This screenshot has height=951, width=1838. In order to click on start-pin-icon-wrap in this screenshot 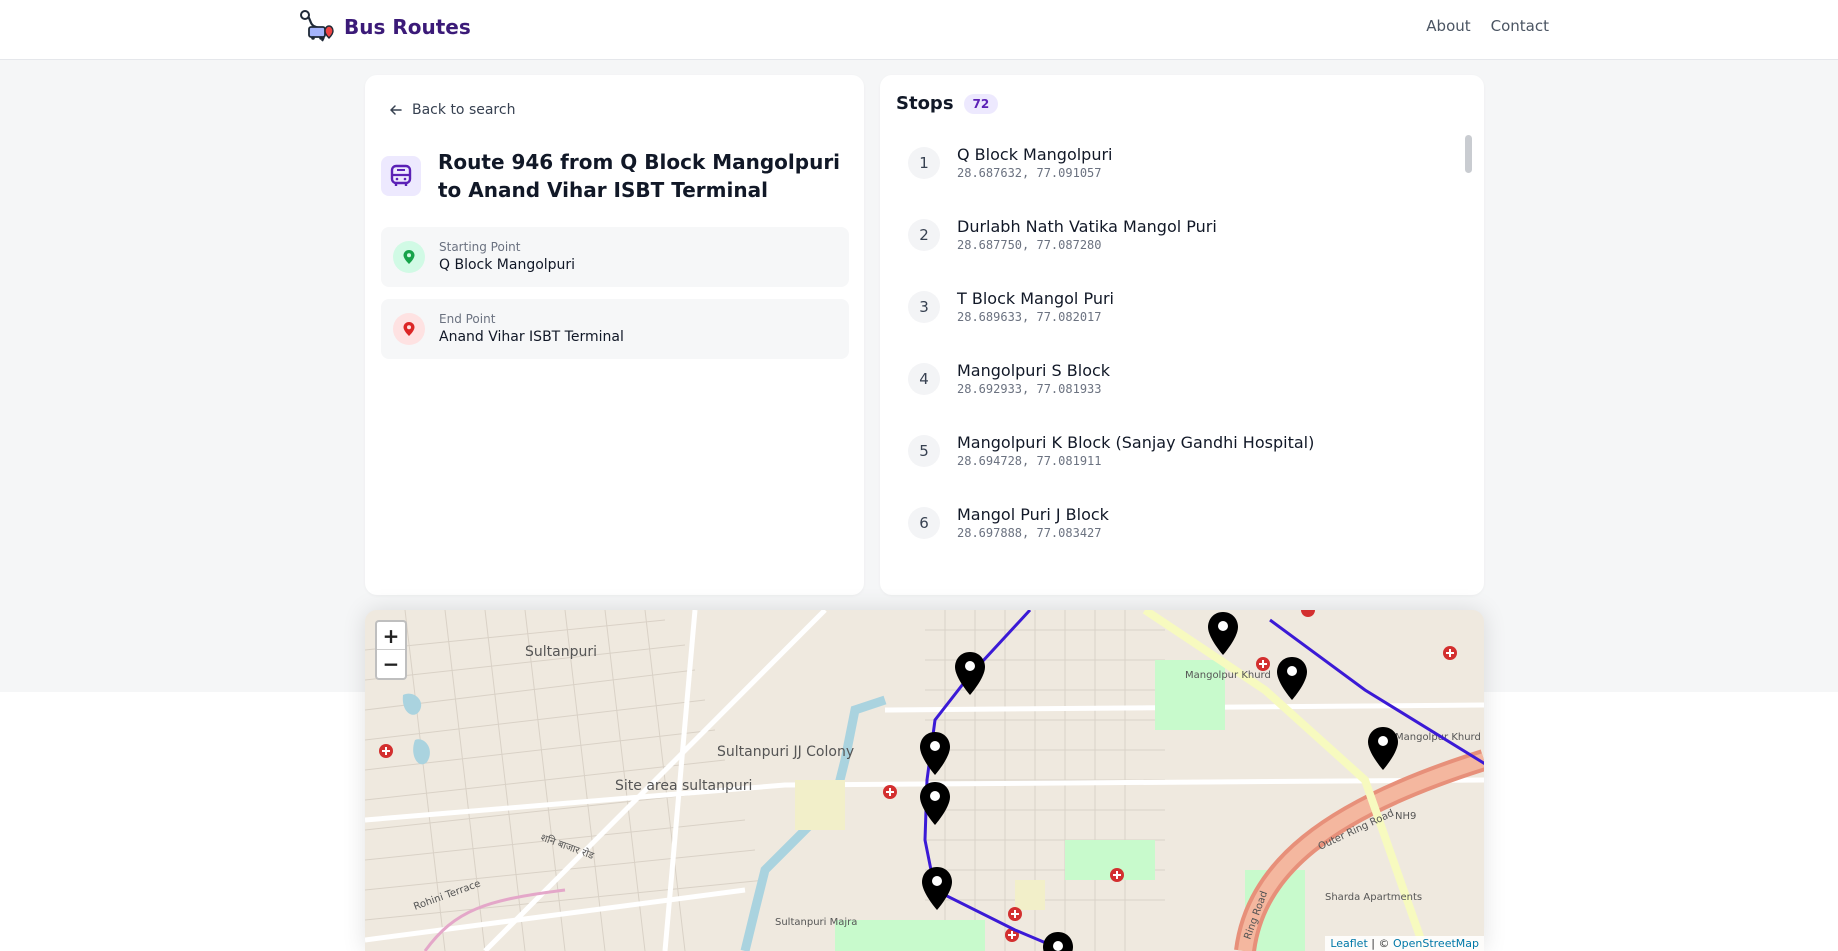, I will do `click(409, 257)`.